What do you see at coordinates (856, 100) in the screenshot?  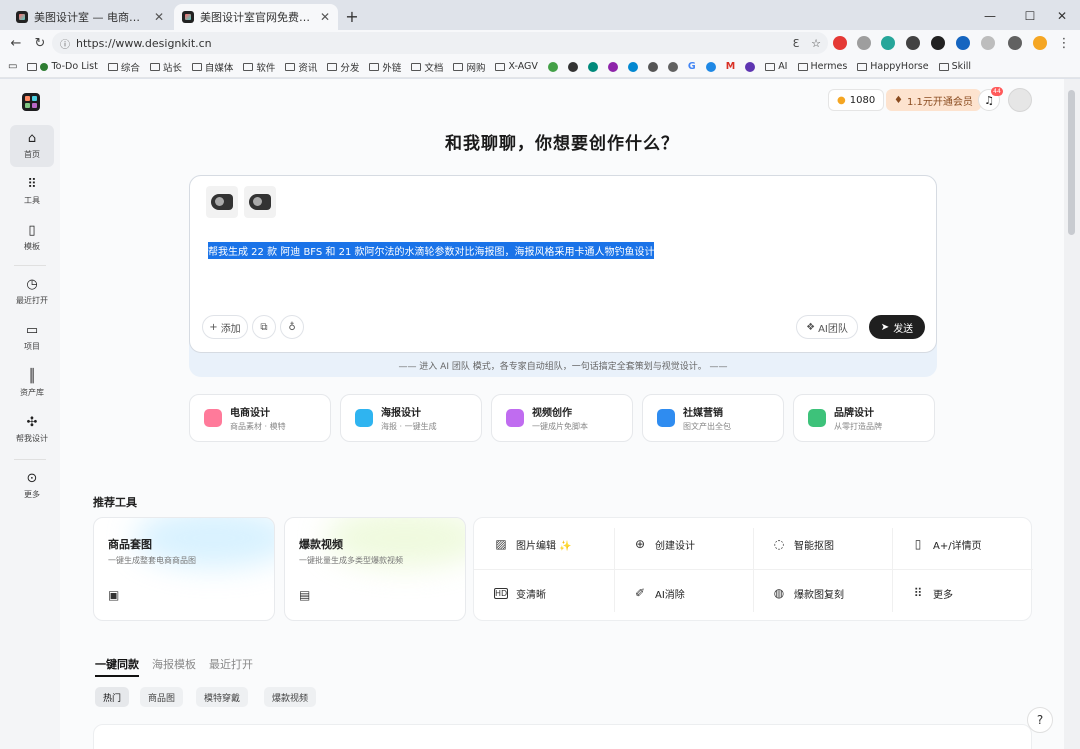 I see `credits-badge: ● 1080` at bounding box center [856, 100].